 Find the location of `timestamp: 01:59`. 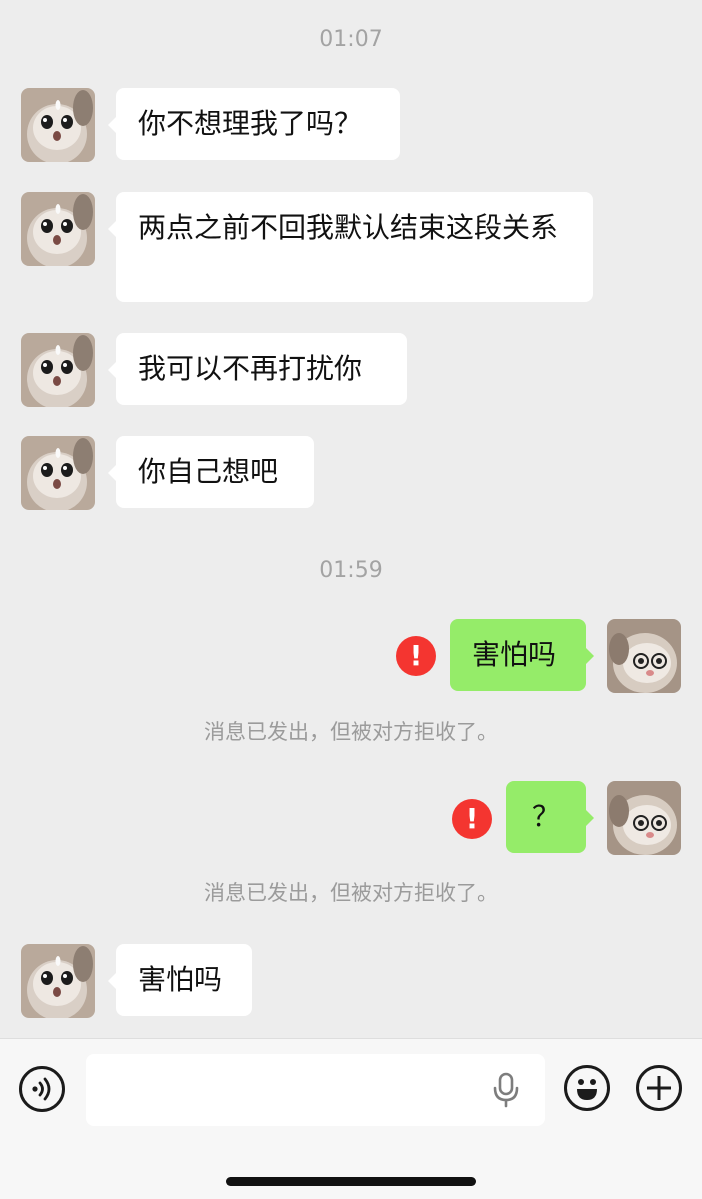

timestamp: 01:59 is located at coordinates (351, 570).